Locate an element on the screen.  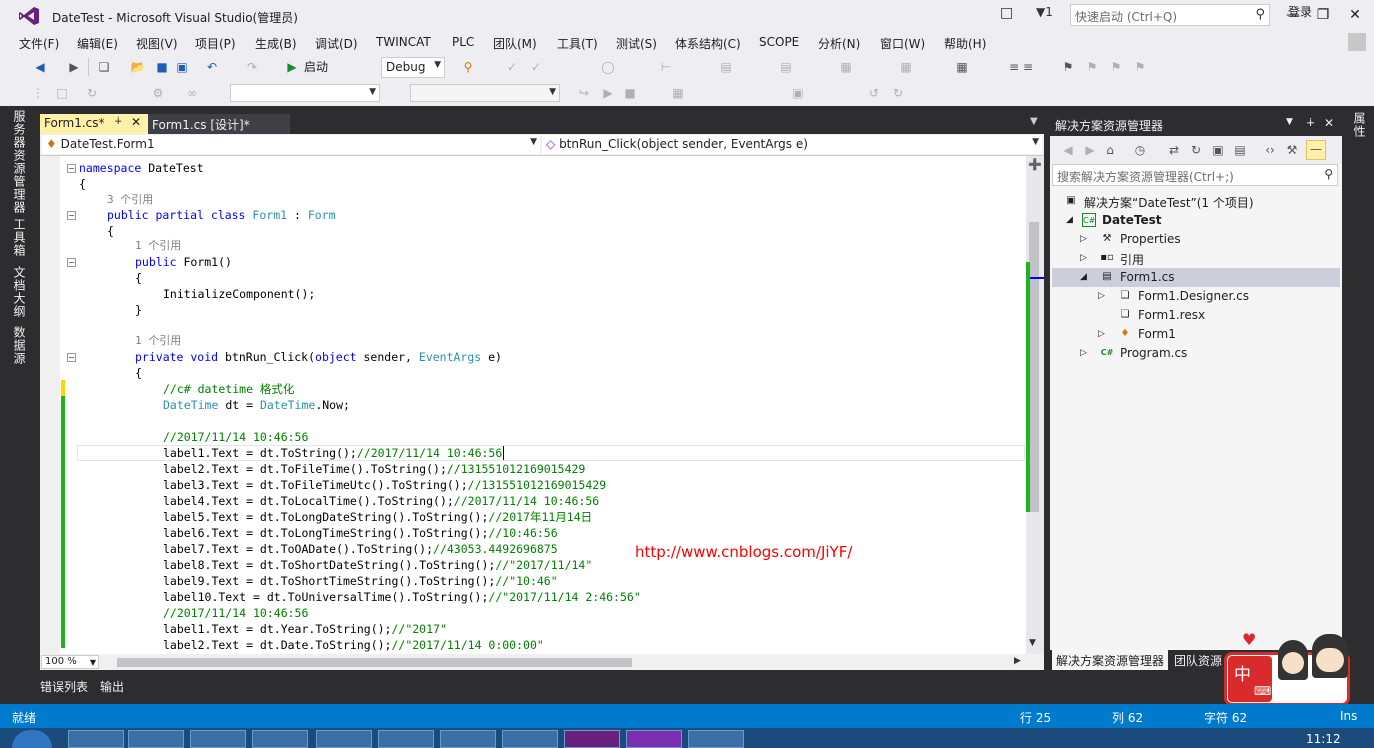
taskbar-office-icon is located at coordinates (468, 739).